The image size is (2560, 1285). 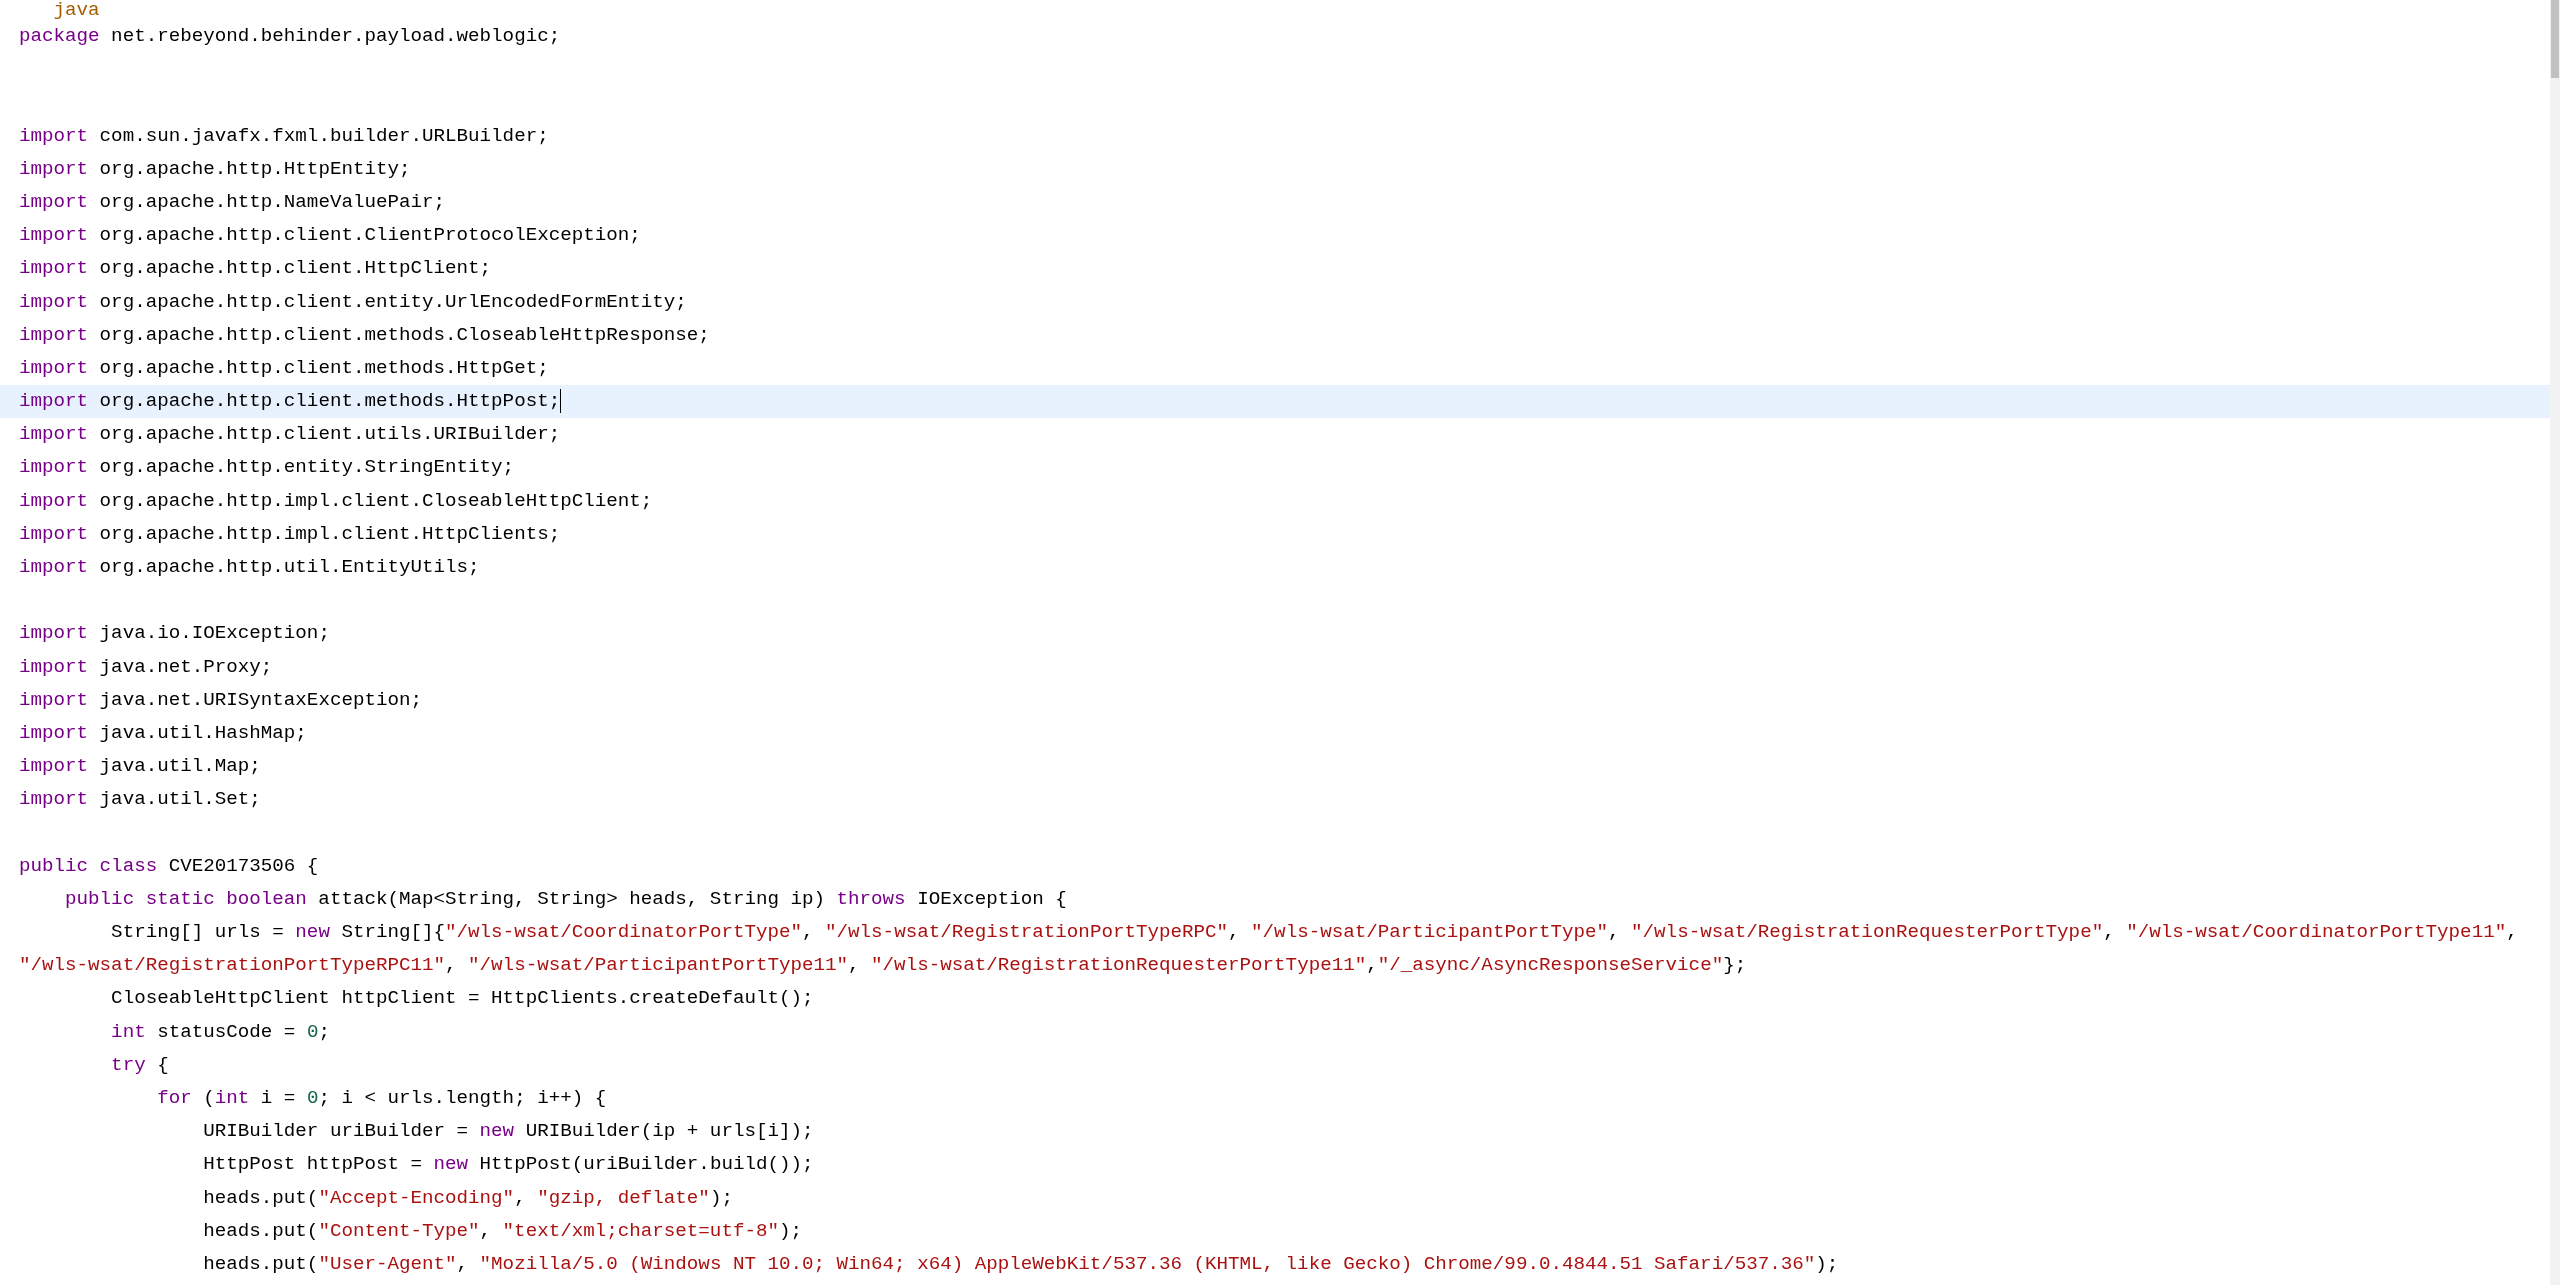 I want to click on code-line: import org.apache.http.impl.client.CloseableHttpClient;, so click(x=336, y=501).